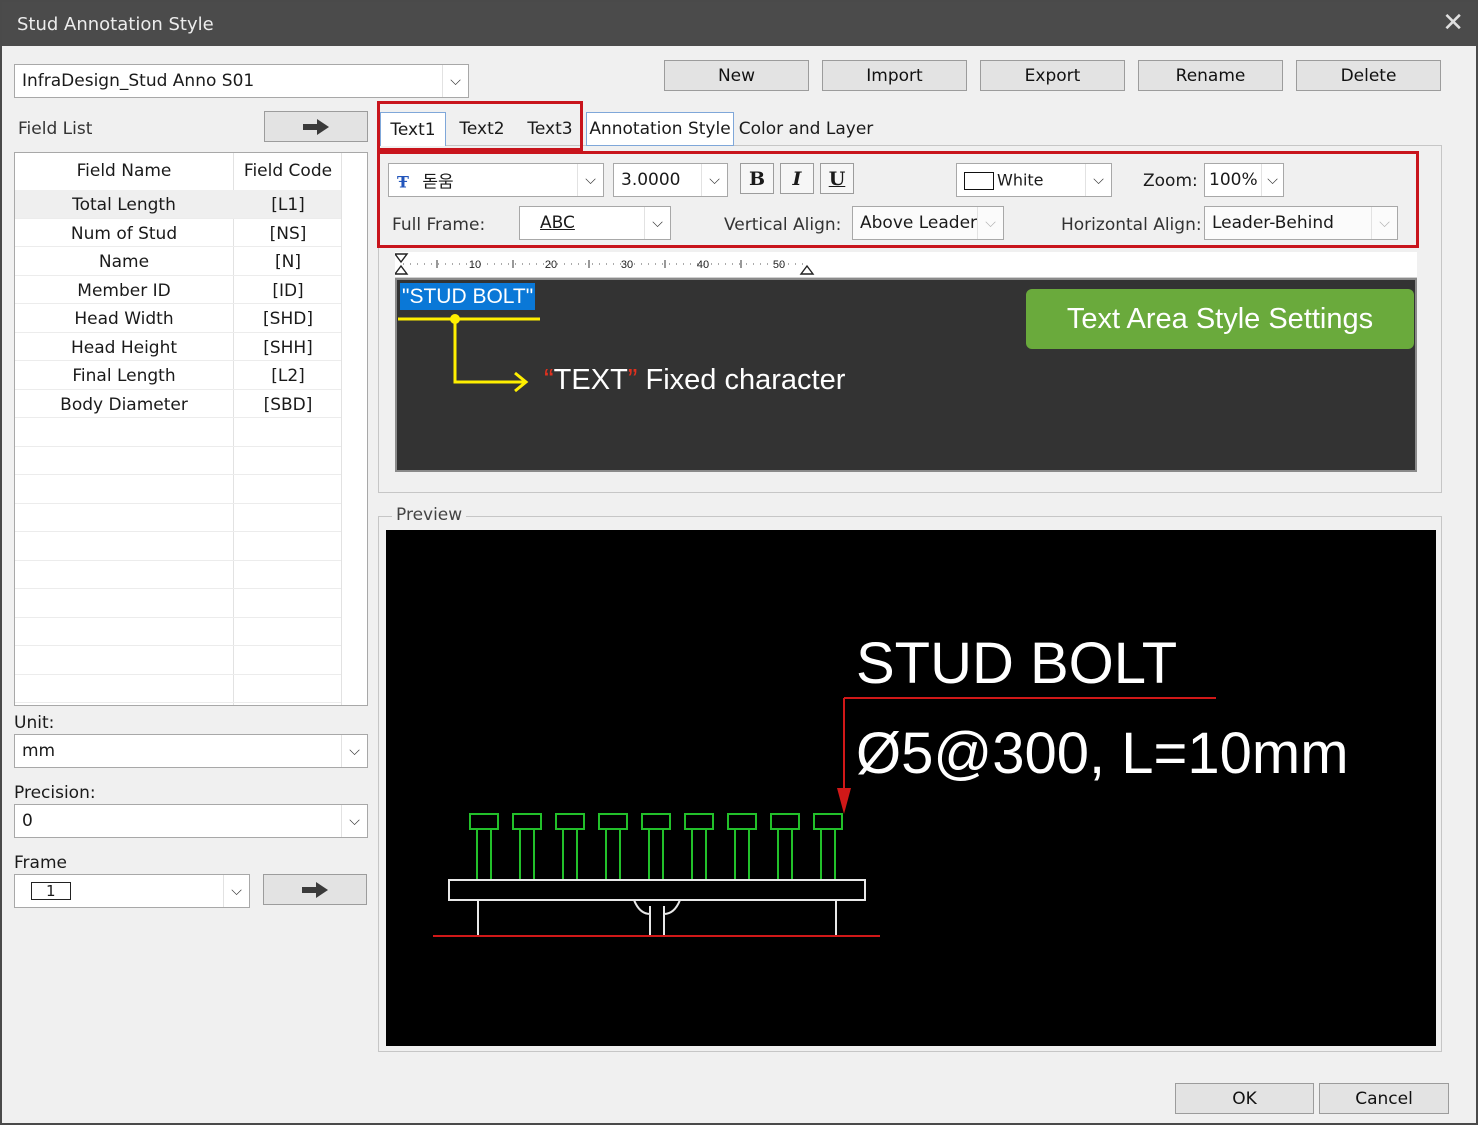 The image size is (1478, 1125). I want to click on field-code-cell: [N], so click(288, 262).